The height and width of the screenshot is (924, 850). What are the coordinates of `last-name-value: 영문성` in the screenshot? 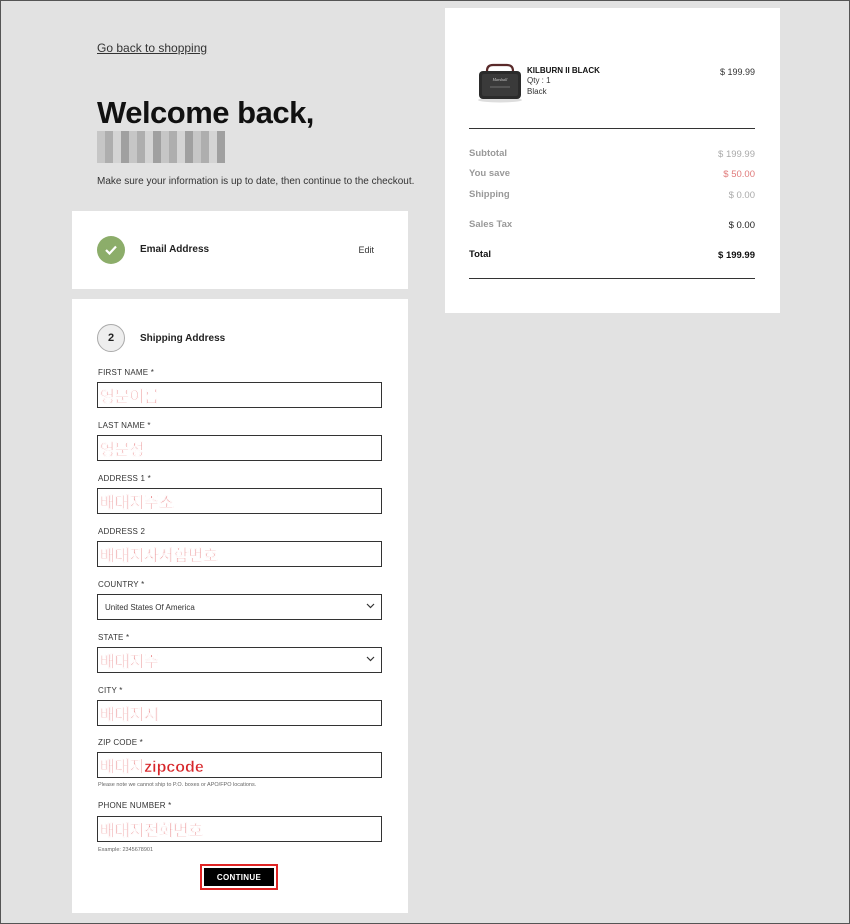 It's located at (122, 450).